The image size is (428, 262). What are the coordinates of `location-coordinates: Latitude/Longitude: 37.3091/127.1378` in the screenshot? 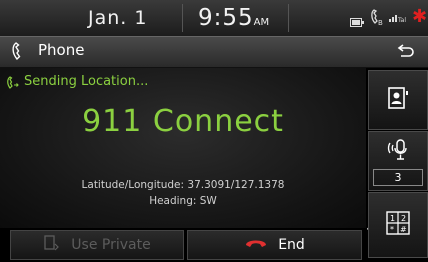 It's located at (183, 185).